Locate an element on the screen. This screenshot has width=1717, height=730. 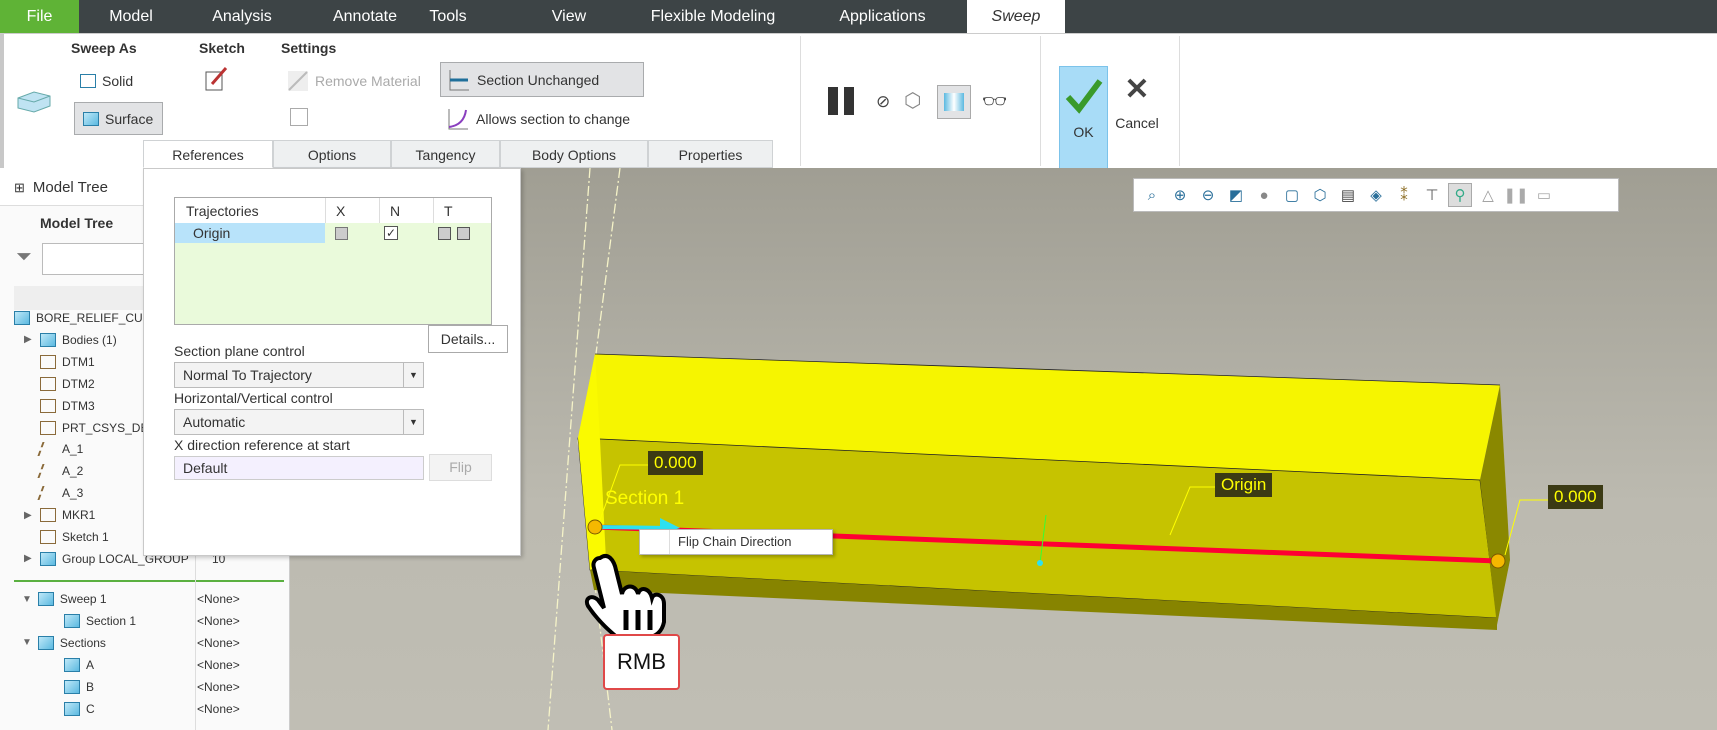
pause-animation-icon: ❚❚ is located at coordinates (1515, 195).